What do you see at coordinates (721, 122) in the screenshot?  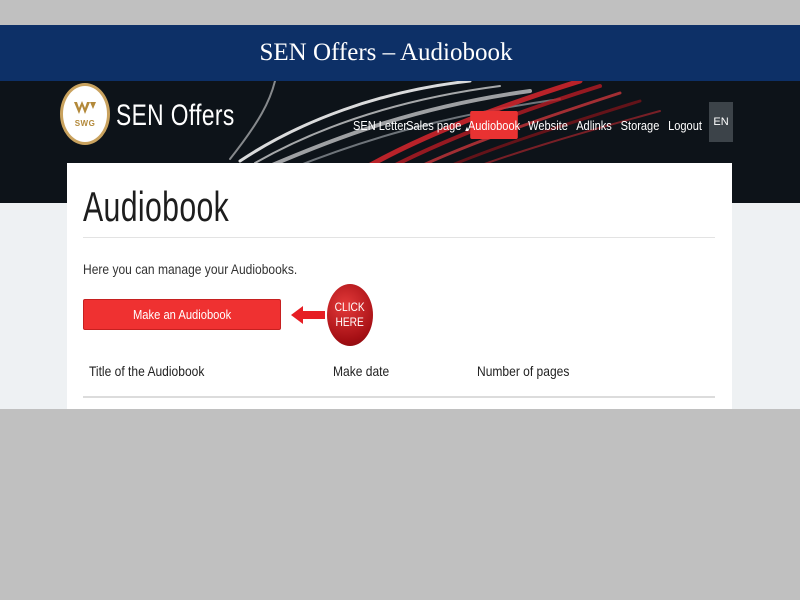 I see `language-switch: EN` at bounding box center [721, 122].